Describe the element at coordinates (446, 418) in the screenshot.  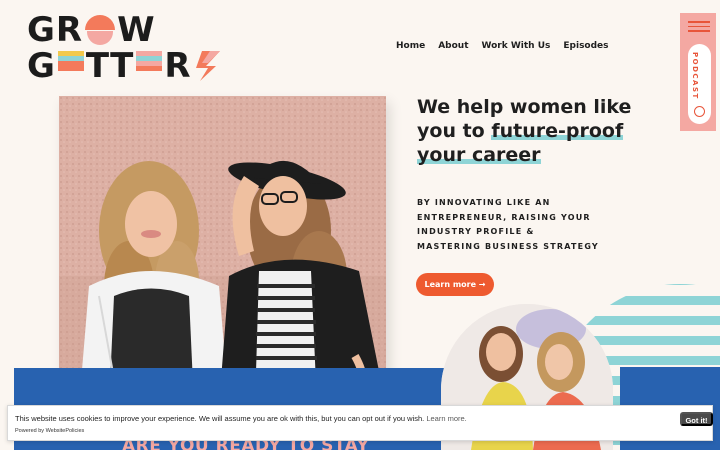
I see `cookie-learn-more-link: Learn more.` at that location.